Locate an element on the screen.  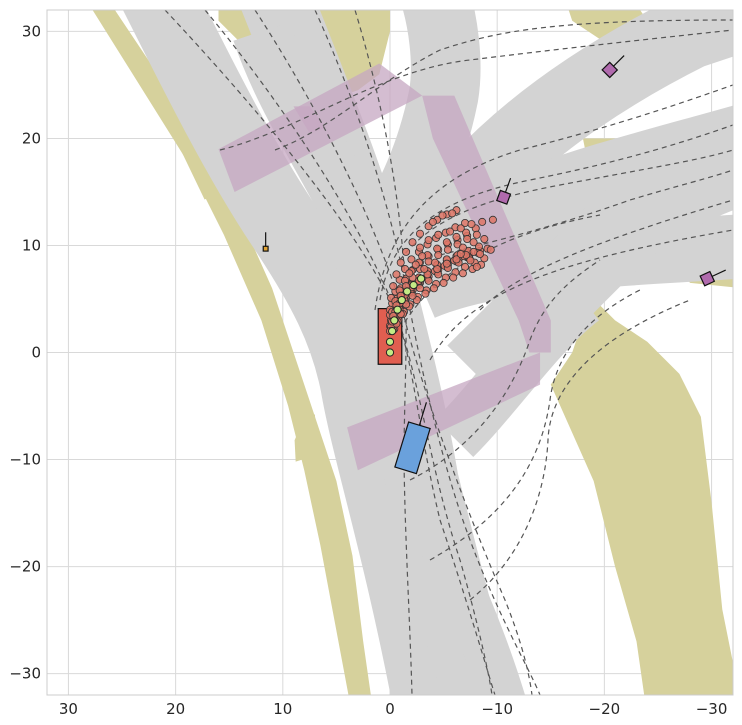
y-tick-label: 20 is located at coordinates (31, 138).